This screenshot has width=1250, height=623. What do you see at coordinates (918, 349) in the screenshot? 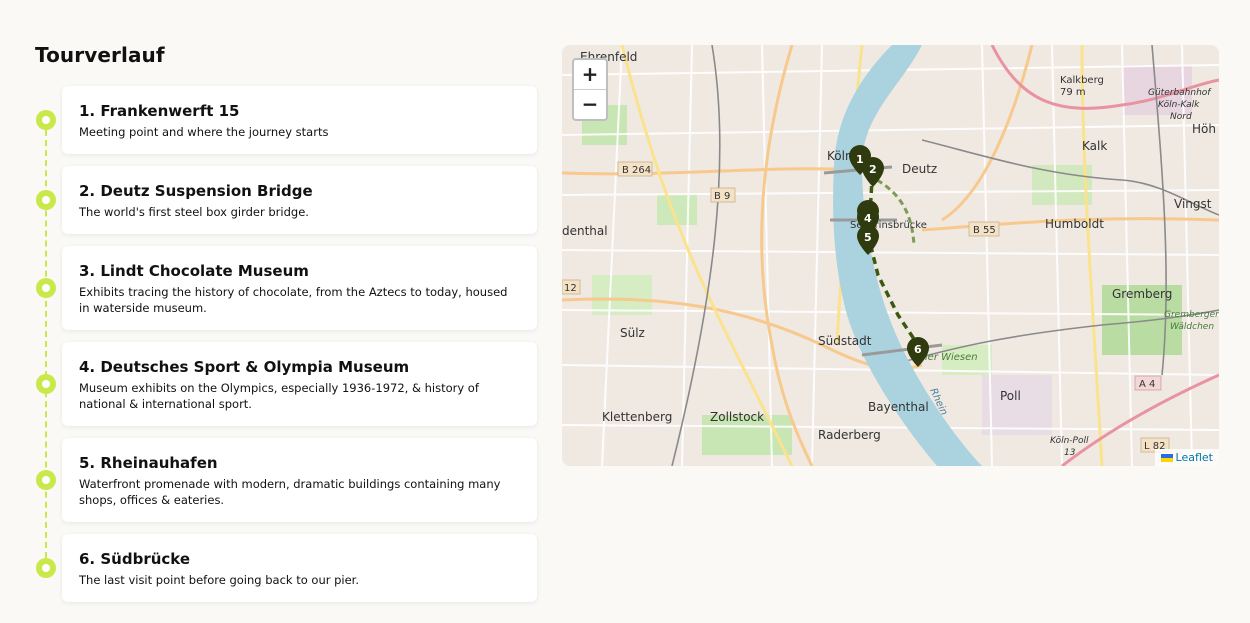
I see `svg-text: 6` at bounding box center [918, 349].